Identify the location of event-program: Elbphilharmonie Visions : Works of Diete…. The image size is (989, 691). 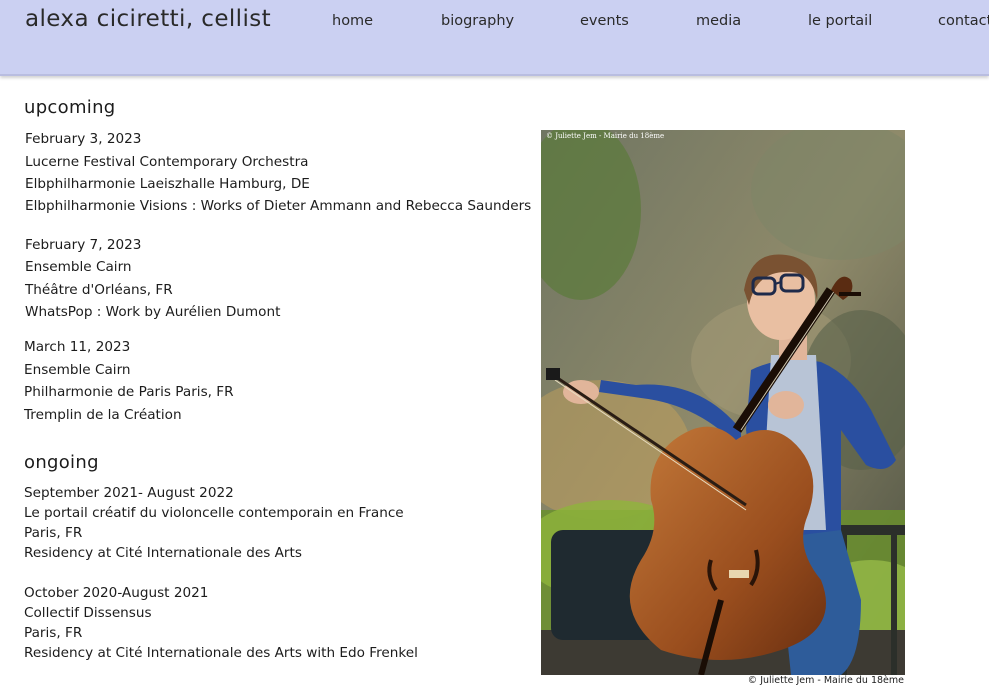
(278, 206).